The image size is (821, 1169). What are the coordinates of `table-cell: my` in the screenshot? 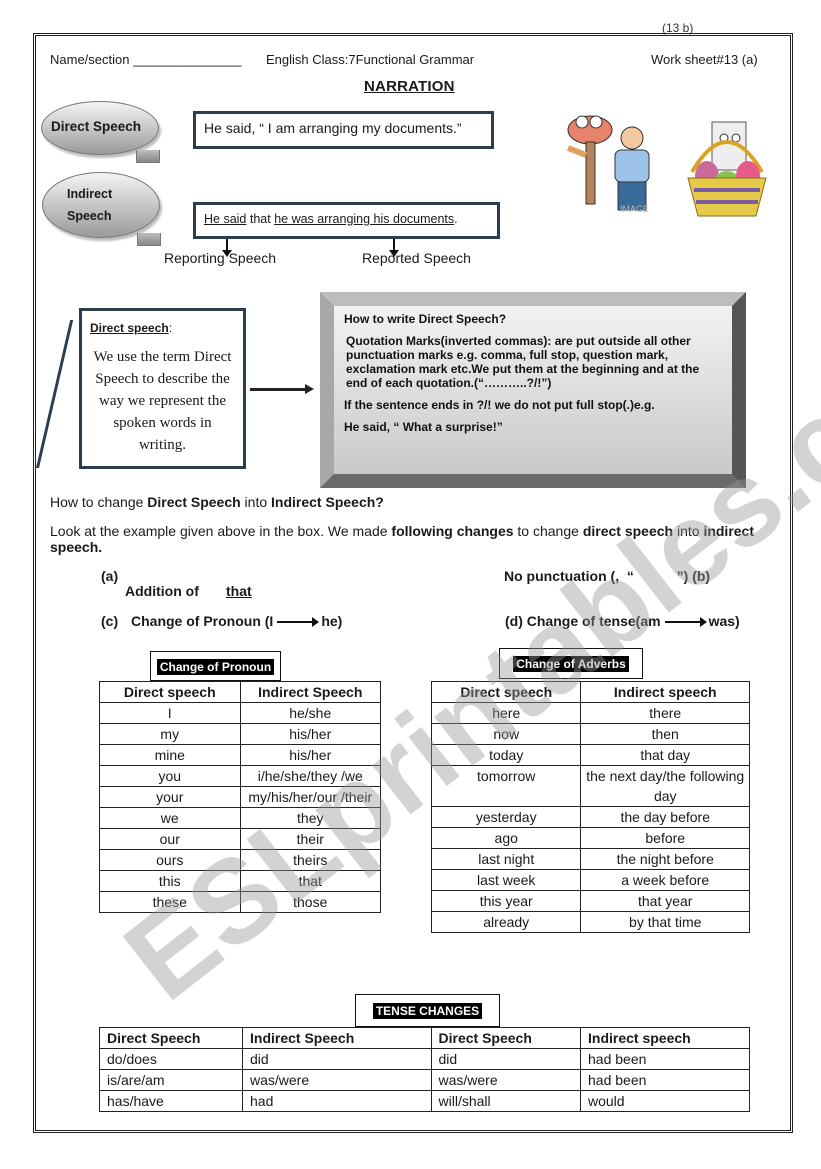 It's located at (170, 734).